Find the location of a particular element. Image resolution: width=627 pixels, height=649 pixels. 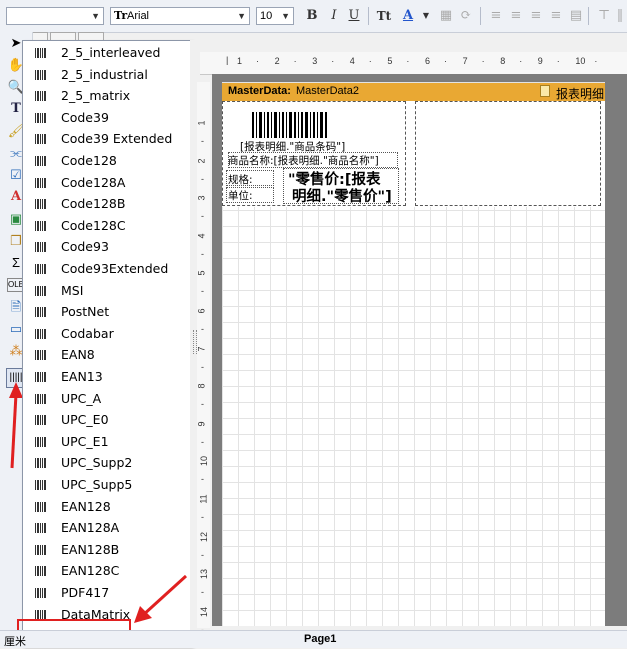

name-field: 商品名称:[报表明细."商品名称"] is located at coordinates (303, 161).